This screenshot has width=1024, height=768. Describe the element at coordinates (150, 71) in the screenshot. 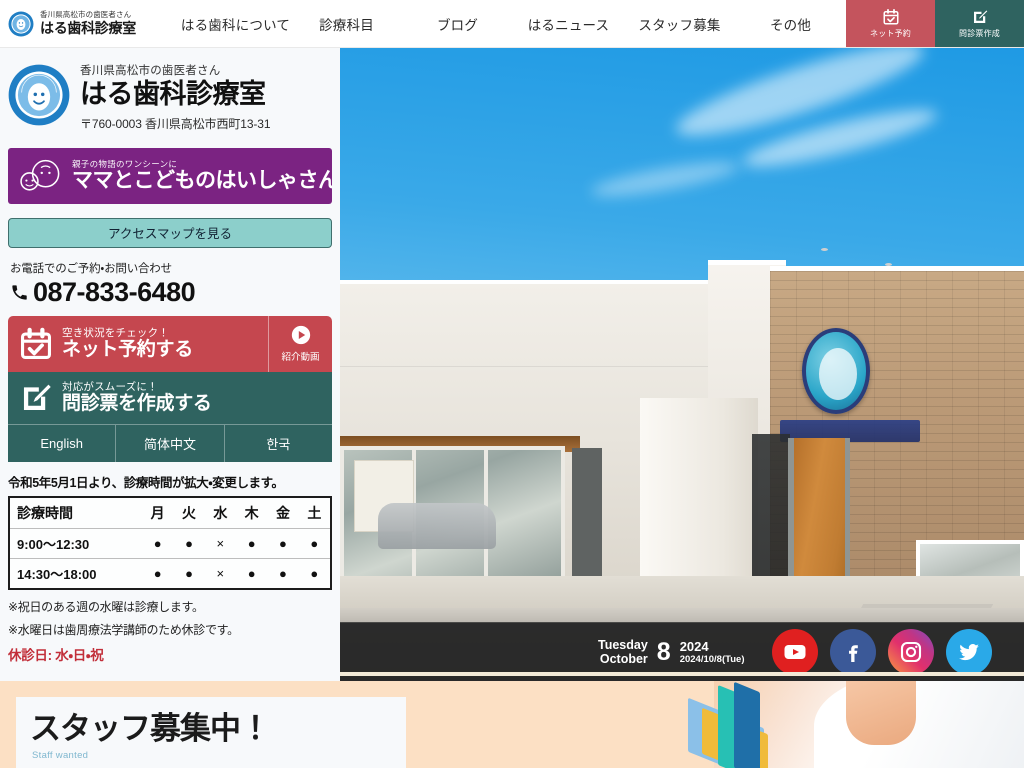

I see `sidebar-brand-sub: 香川県高松市の歯医者さん` at that location.